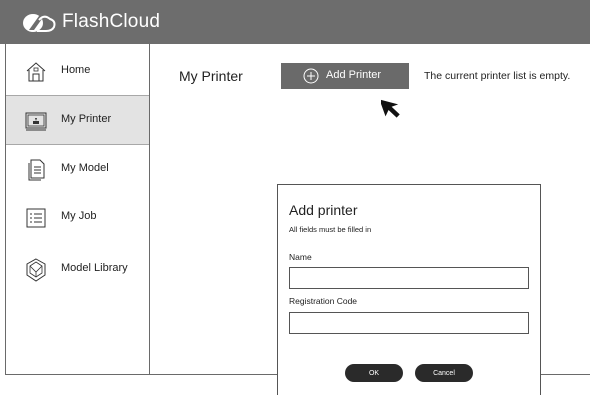 Image resolution: width=590 pixels, height=395 pixels. I want to click on sidebar-item-label: My Model, so click(85, 168).